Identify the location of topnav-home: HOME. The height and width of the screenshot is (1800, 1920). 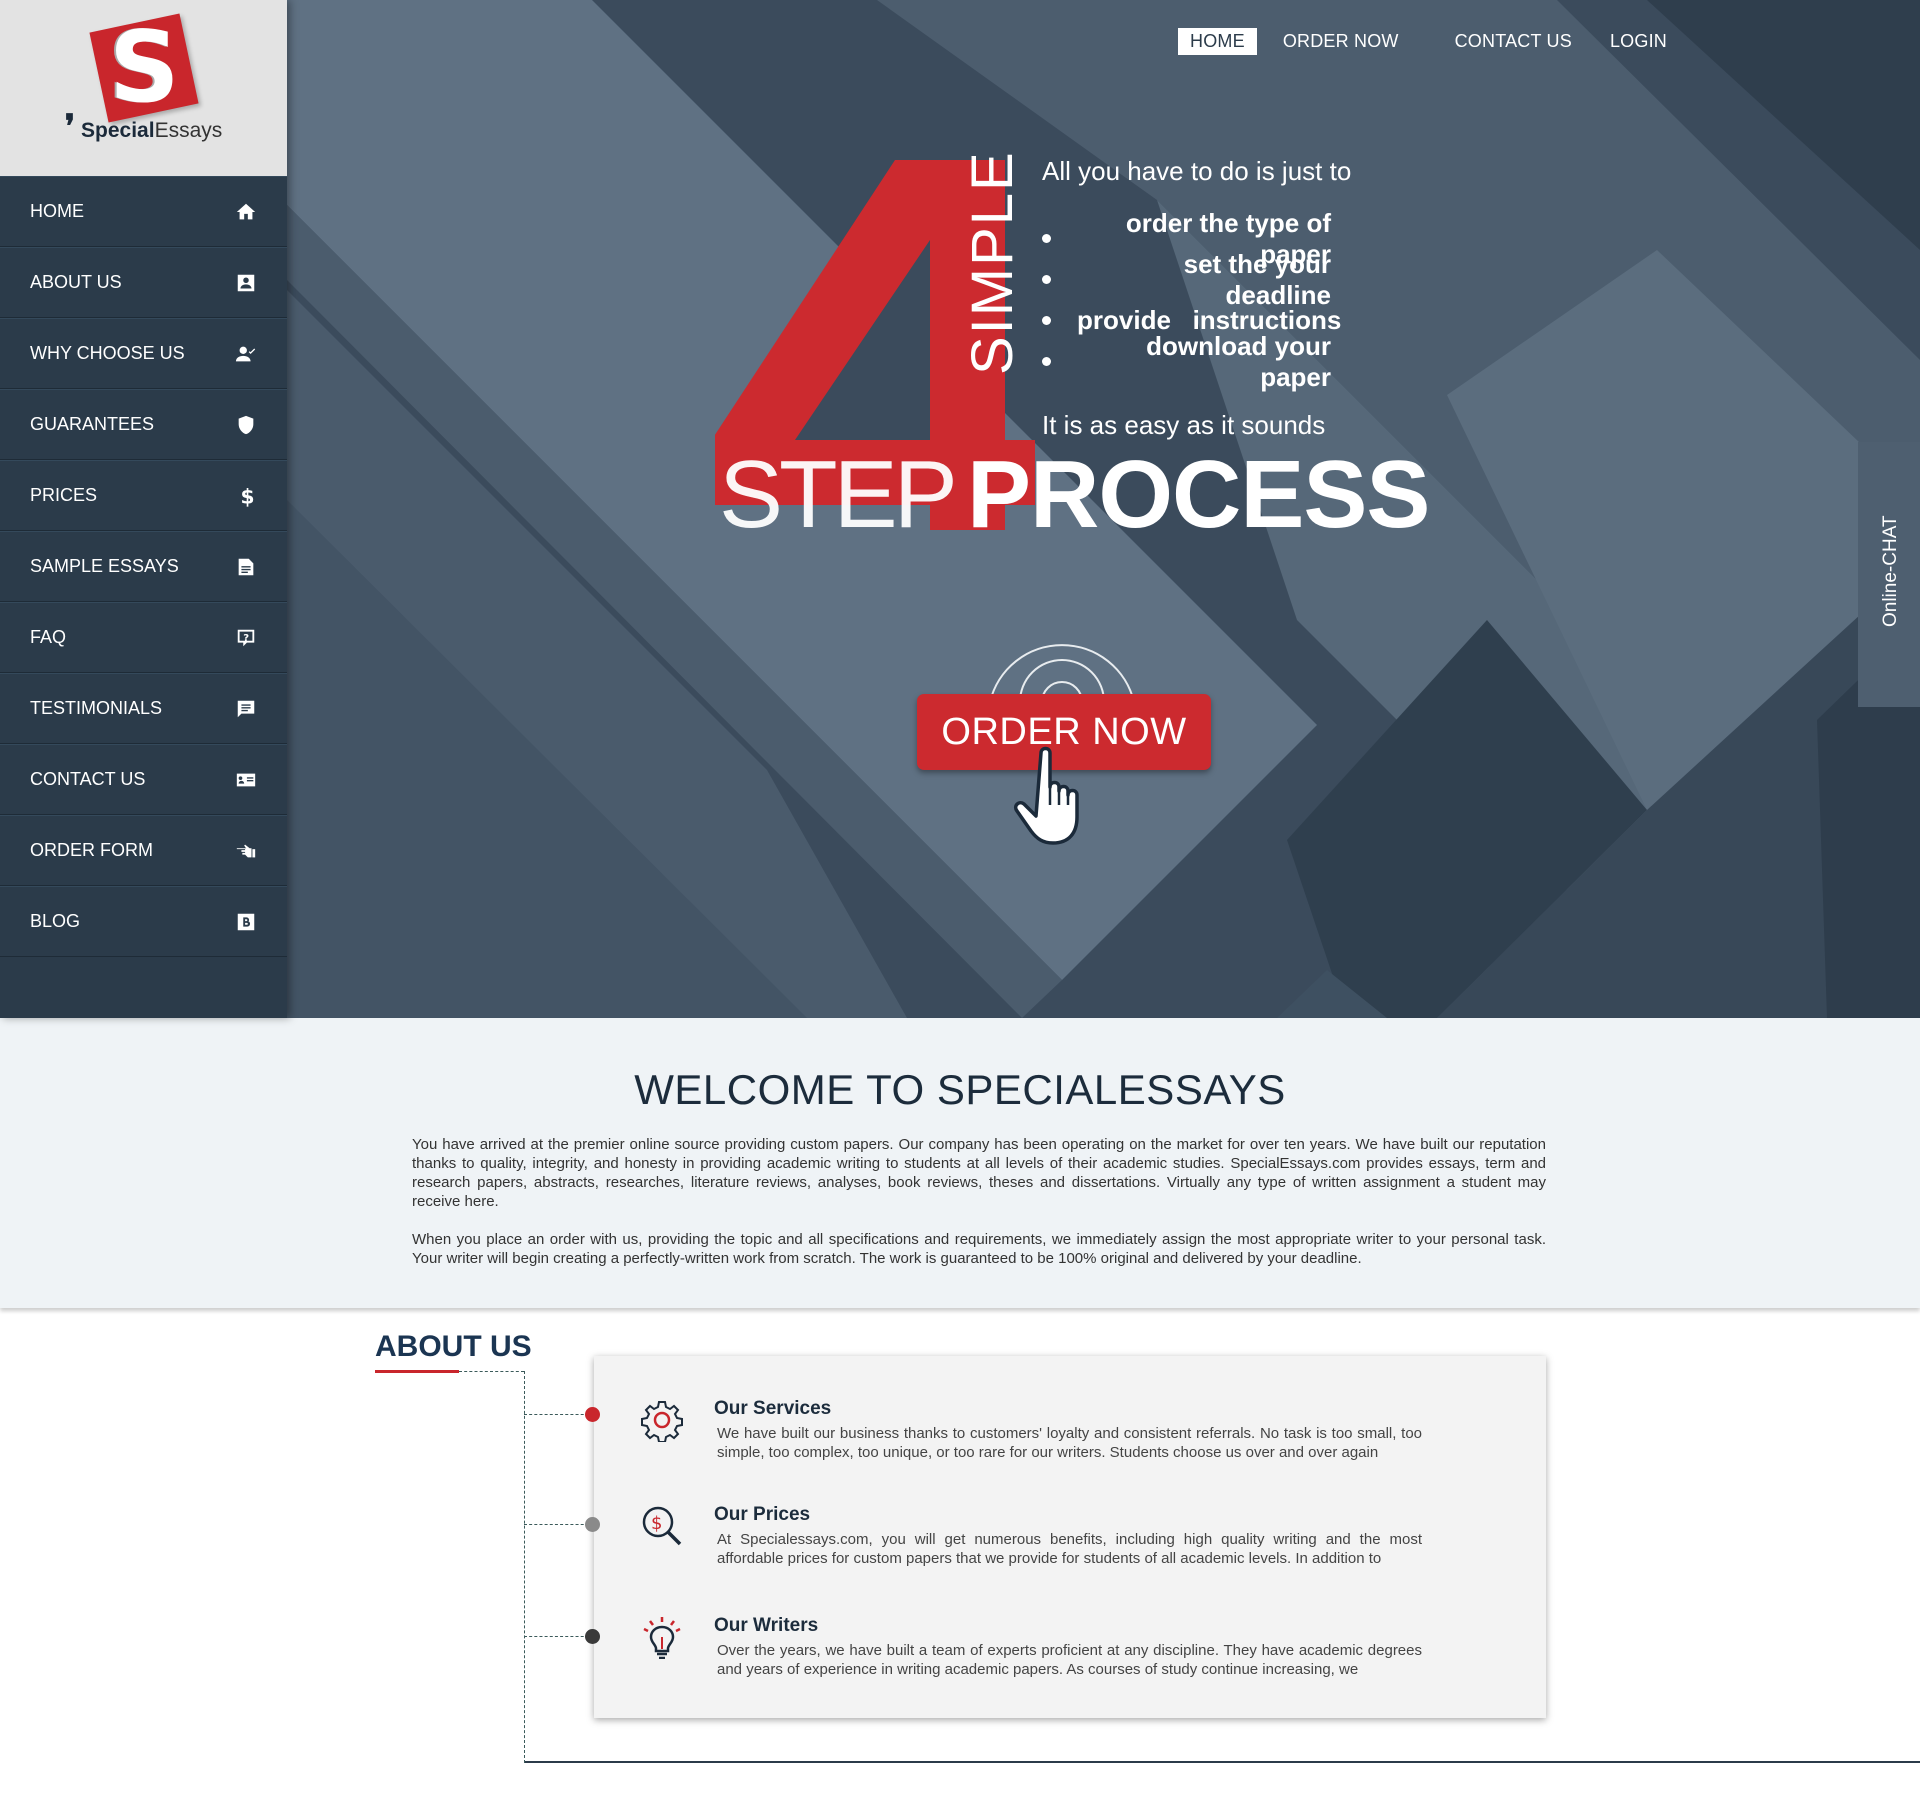
(1217, 41).